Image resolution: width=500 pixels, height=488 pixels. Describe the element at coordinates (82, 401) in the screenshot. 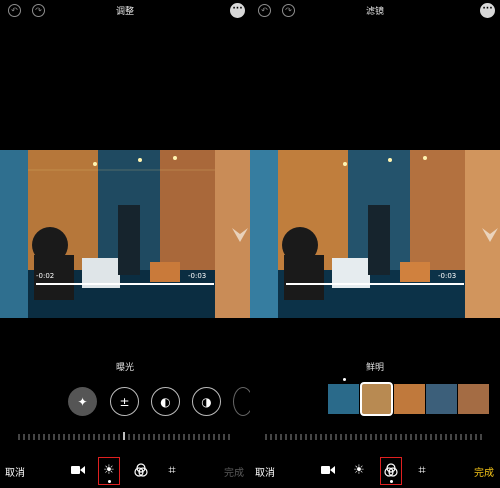

I see `magic-wand-icon: ✦` at that location.